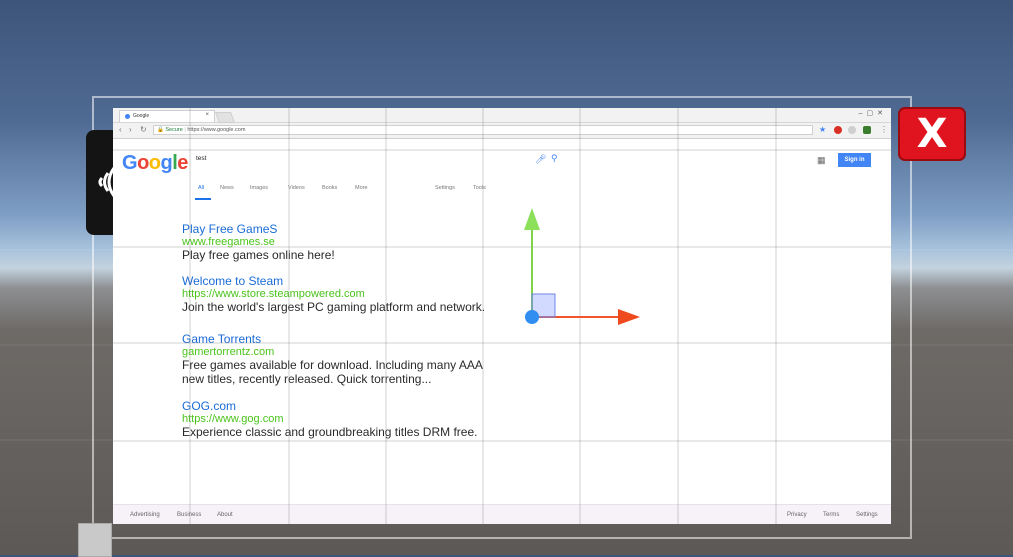 The width and height of the screenshot is (1013, 557). I want to click on footer-advertising-link: Advertising, so click(145, 515).